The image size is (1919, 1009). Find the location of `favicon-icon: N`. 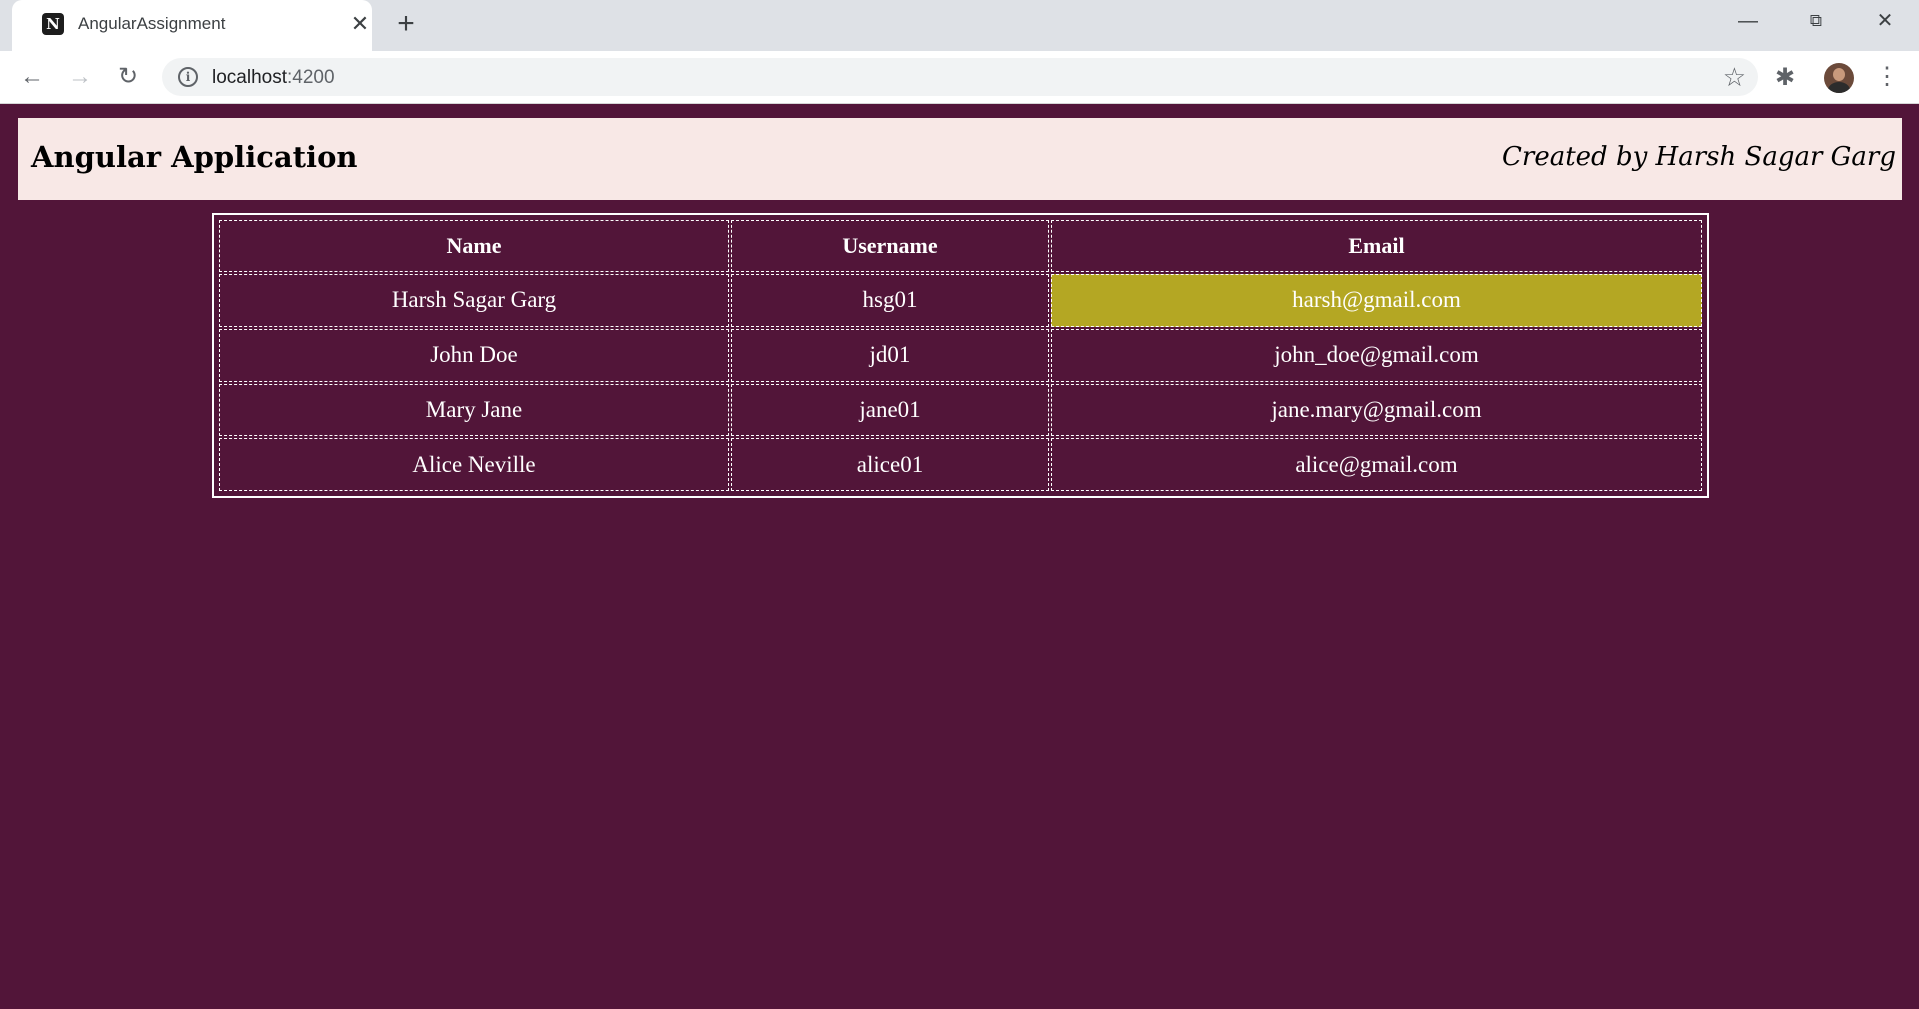

favicon-icon: N is located at coordinates (53, 24).